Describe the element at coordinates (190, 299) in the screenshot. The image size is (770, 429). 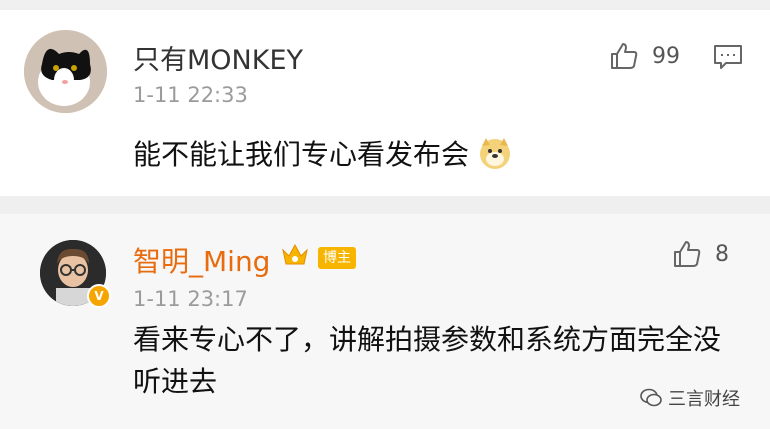
I see `timestamp: 1-11 23:17` at that location.